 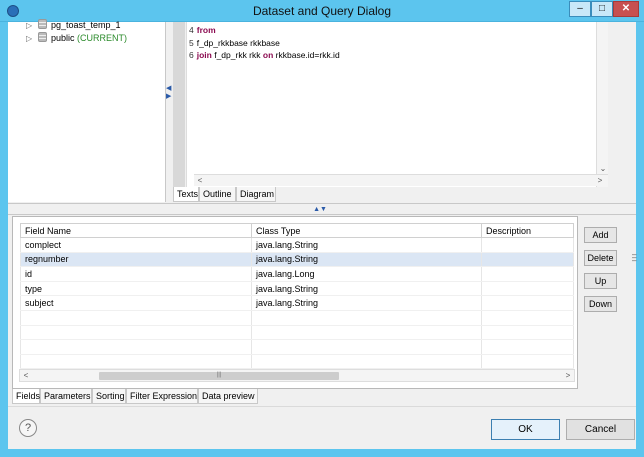 What do you see at coordinates (600, 304) in the screenshot?
I see `down-button: Down` at bounding box center [600, 304].